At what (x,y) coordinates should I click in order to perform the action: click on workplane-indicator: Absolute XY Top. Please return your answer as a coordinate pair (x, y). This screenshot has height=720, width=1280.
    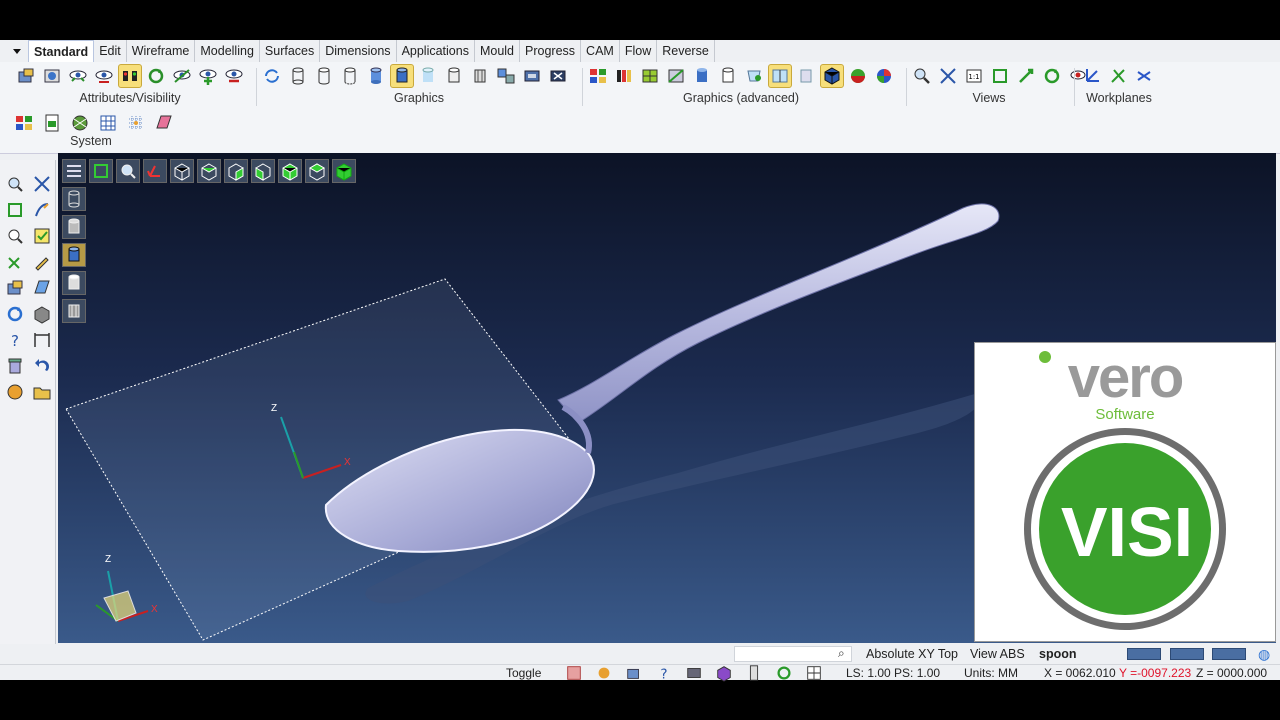
    Looking at the image, I should click on (912, 654).